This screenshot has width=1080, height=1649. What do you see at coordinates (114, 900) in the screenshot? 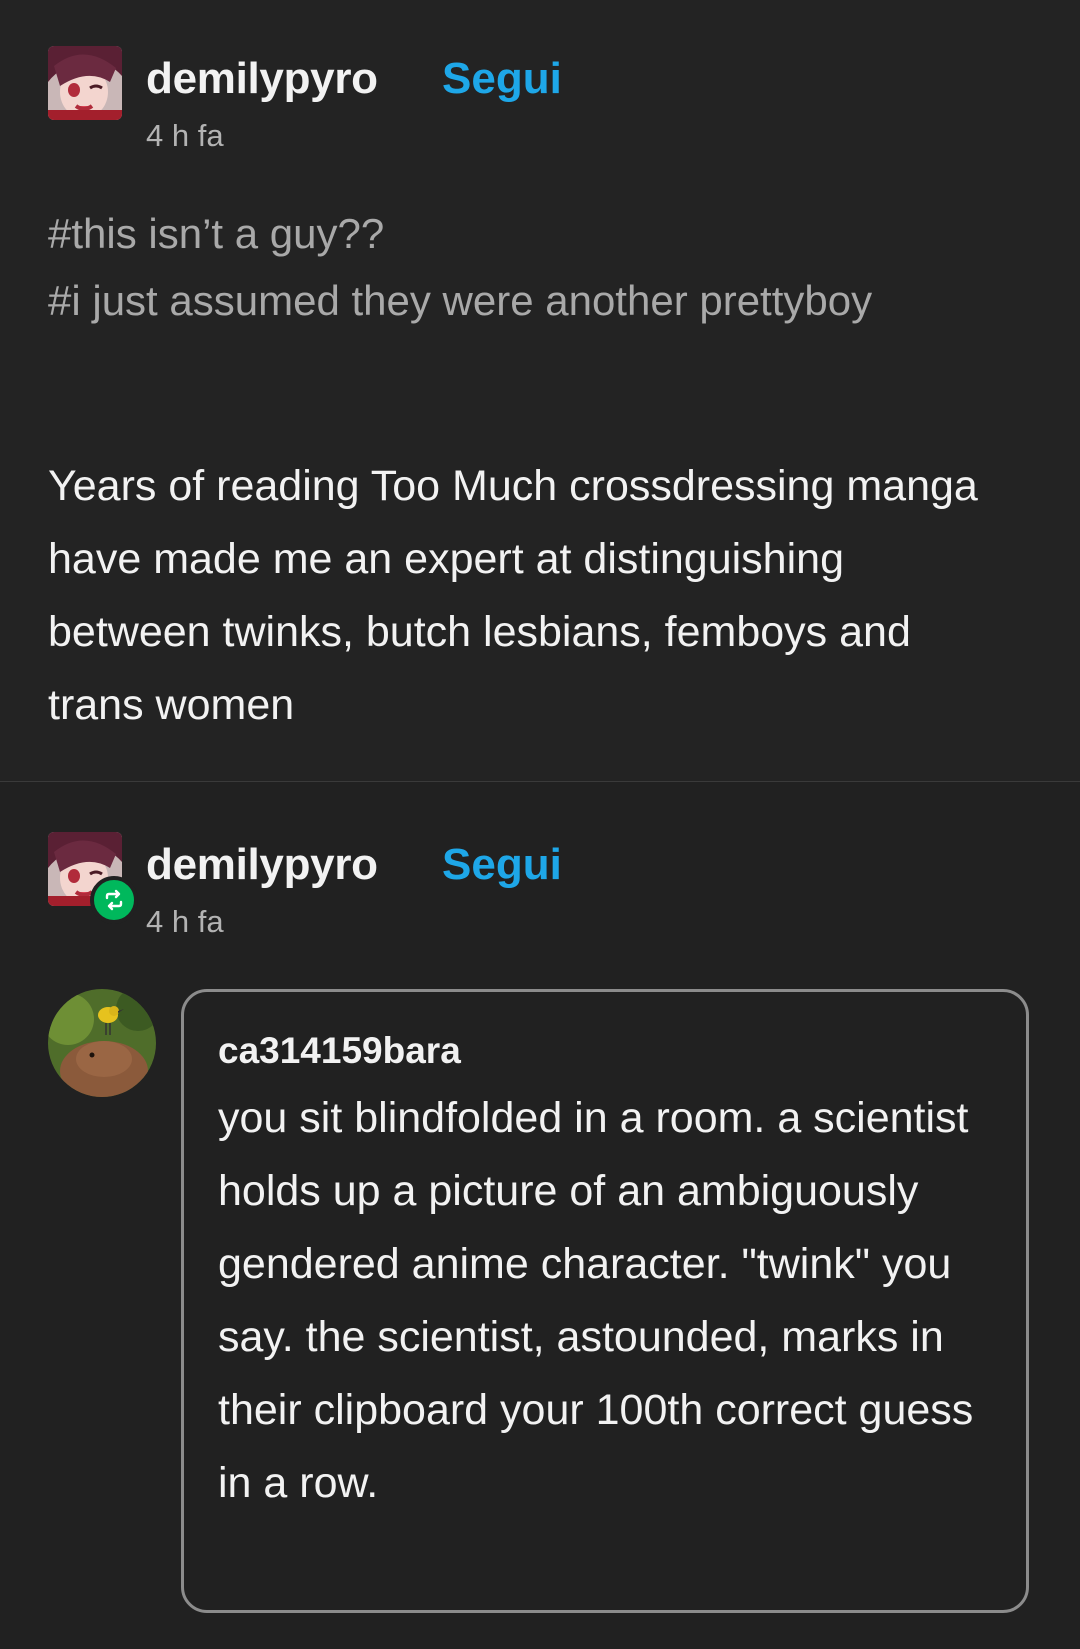
I see `reblog-icon` at bounding box center [114, 900].